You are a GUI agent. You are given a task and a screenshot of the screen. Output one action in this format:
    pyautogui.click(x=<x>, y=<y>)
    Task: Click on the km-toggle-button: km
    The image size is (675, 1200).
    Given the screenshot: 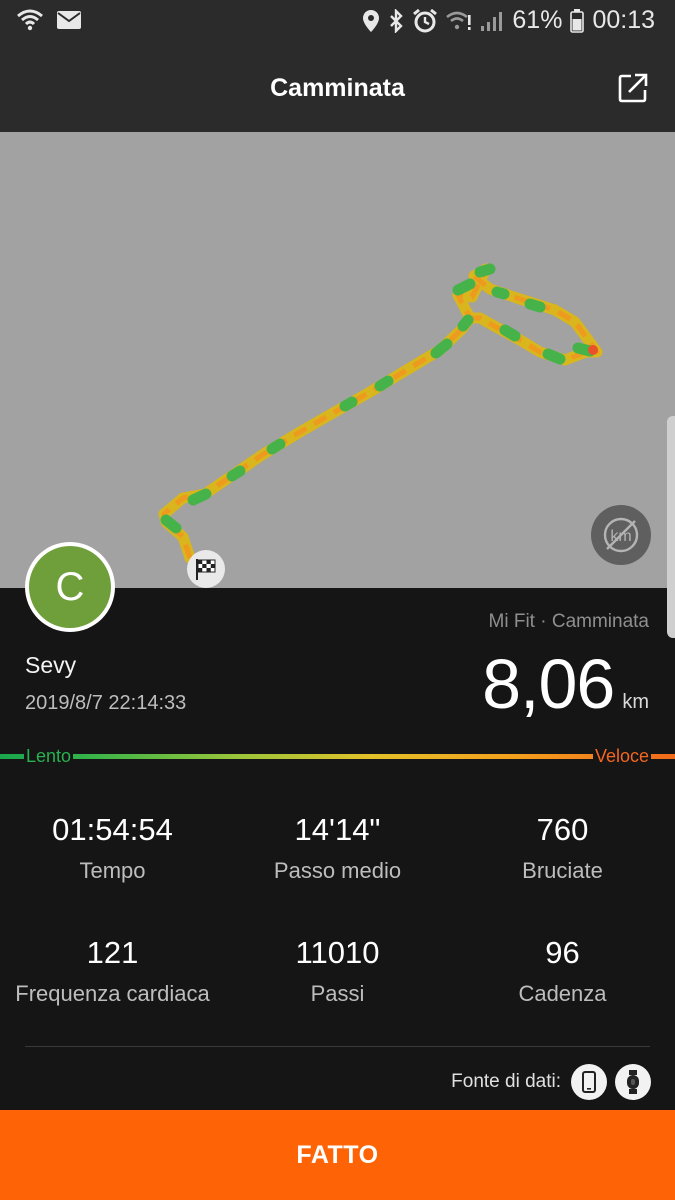 What is the action you would take?
    pyautogui.click(x=621, y=535)
    